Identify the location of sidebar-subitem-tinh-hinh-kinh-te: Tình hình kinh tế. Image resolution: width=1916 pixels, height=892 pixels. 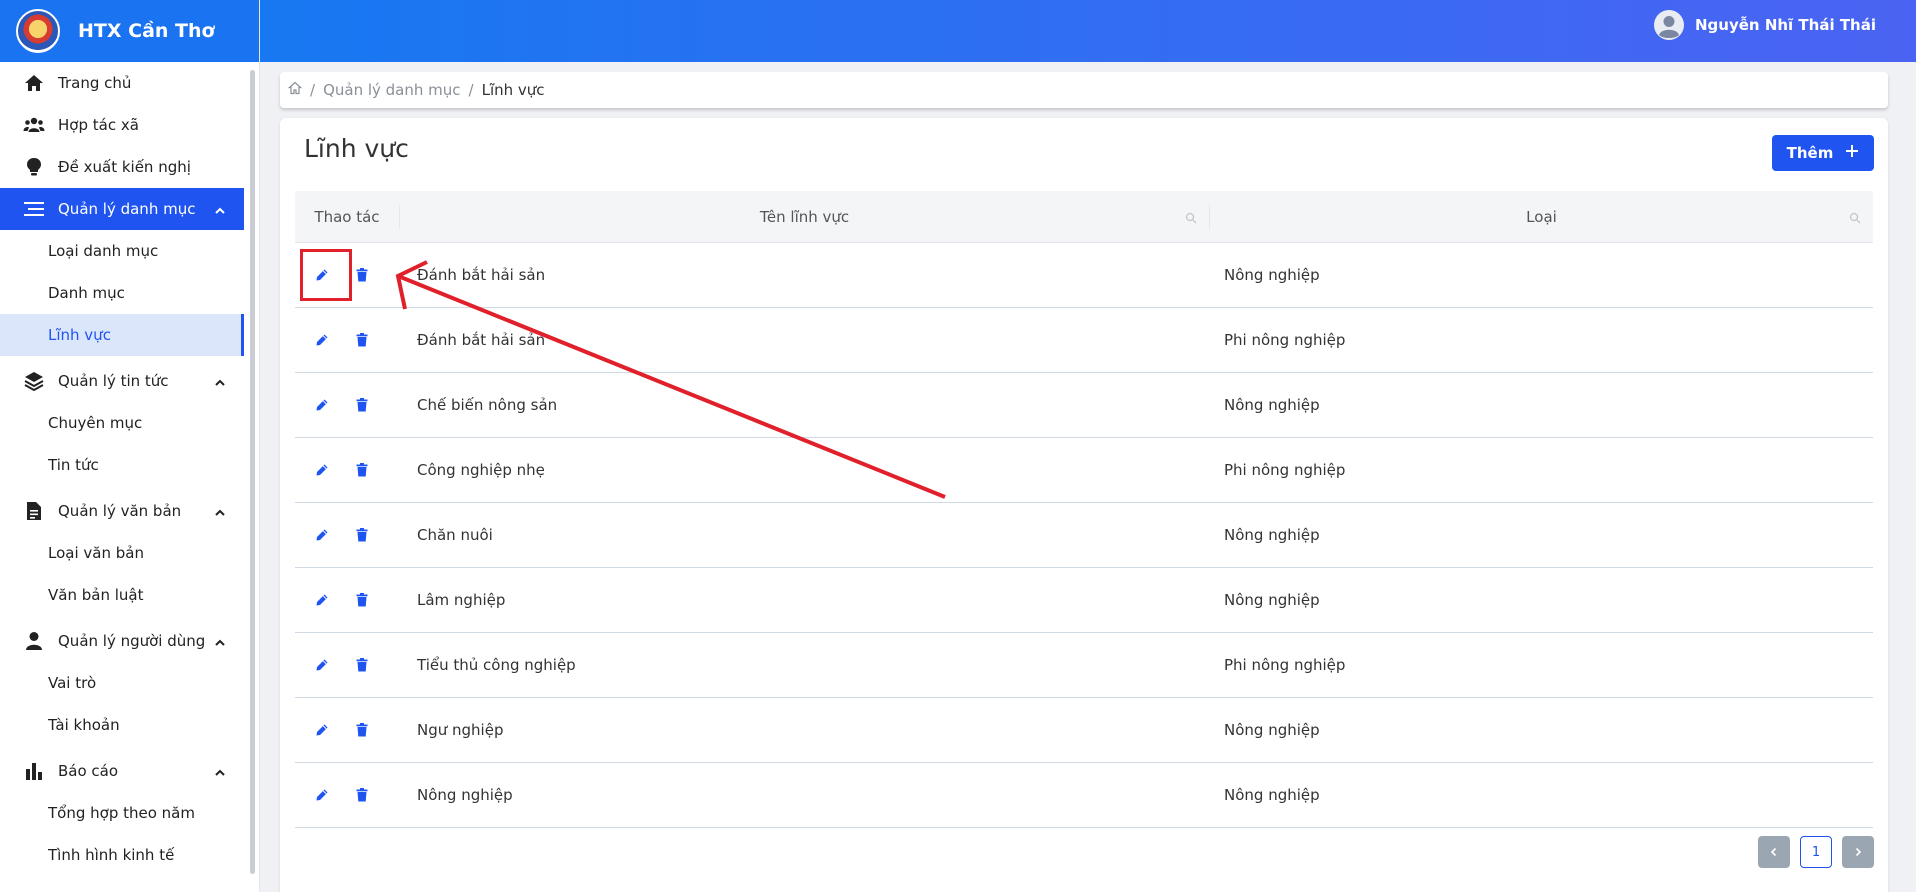
(122, 855).